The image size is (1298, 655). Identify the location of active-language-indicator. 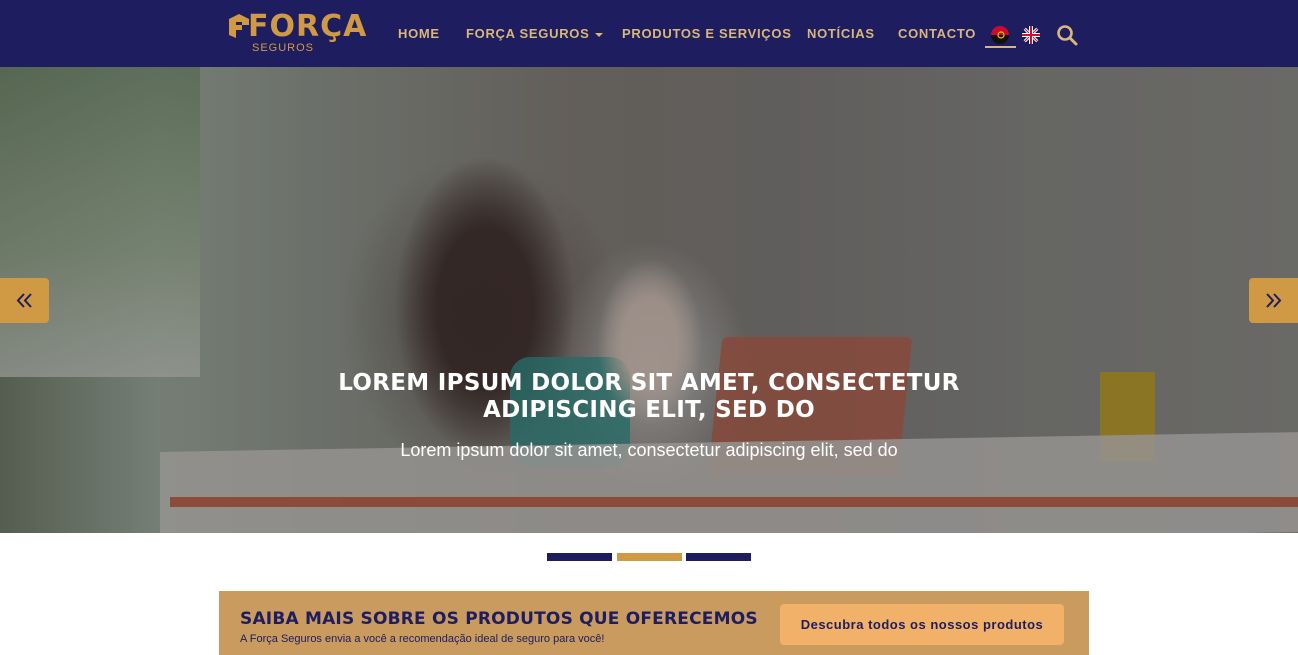
(1000, 47).